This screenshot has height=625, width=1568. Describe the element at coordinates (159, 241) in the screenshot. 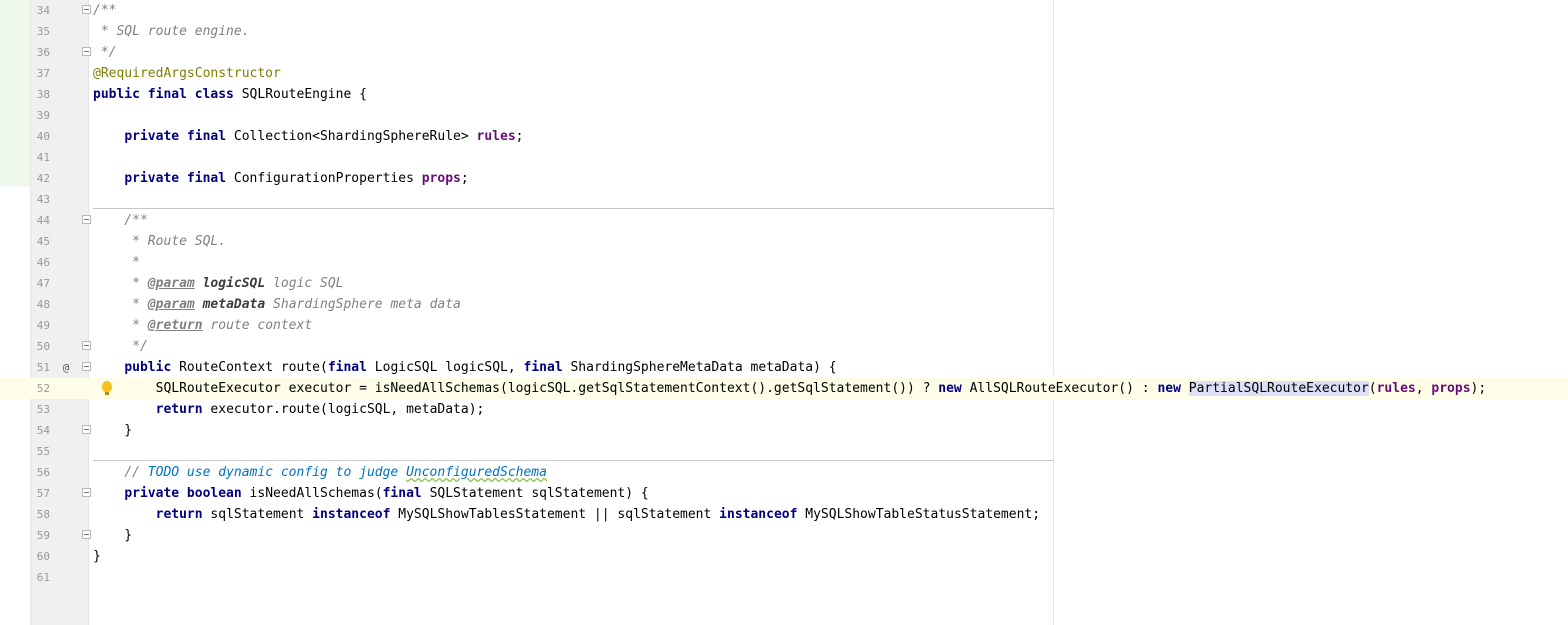

I see `code-text: * Route SQL.` at that location.